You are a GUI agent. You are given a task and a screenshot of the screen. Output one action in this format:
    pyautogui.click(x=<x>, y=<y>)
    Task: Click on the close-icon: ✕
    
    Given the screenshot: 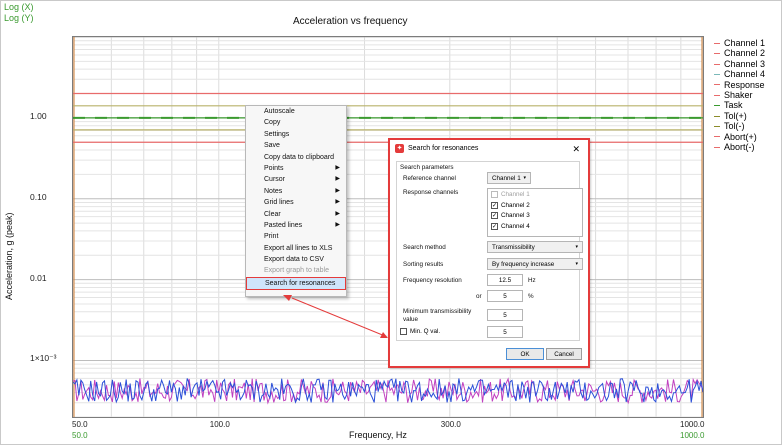 What is the action you would take?
    pyautogui.click(x=576, y=149)
    